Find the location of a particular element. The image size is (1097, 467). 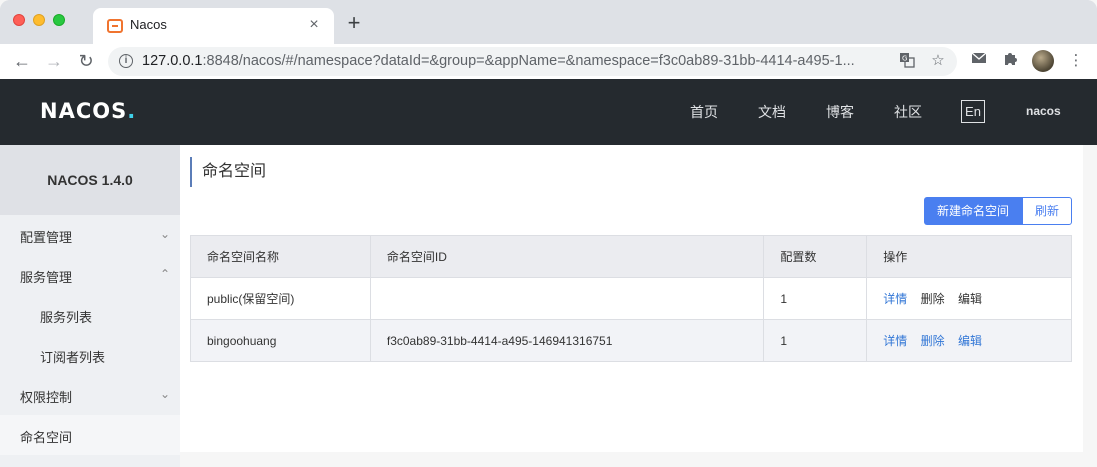

minimize-window-button is located at coordinates (39, 20).